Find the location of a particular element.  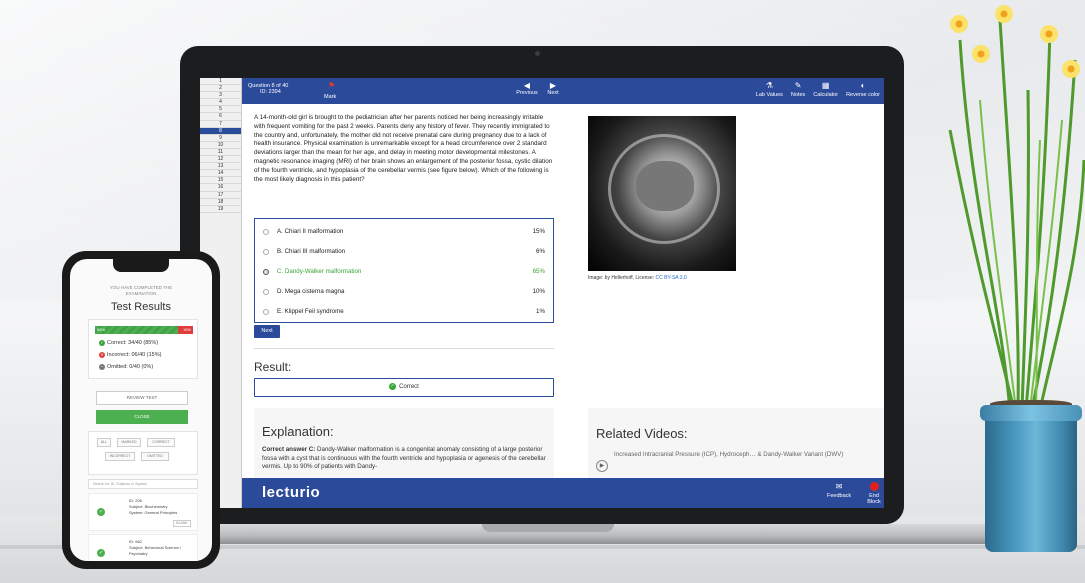

question-number-item: 10 is located at coordinates (220, 145).